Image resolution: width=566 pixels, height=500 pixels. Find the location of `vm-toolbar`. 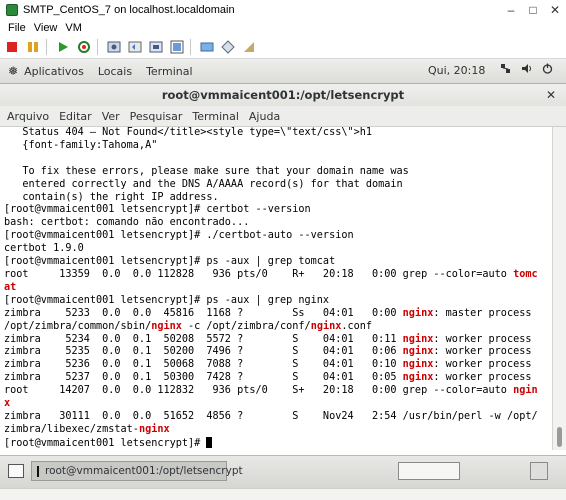

vm-toolbar is located at coordinates (283, 47).